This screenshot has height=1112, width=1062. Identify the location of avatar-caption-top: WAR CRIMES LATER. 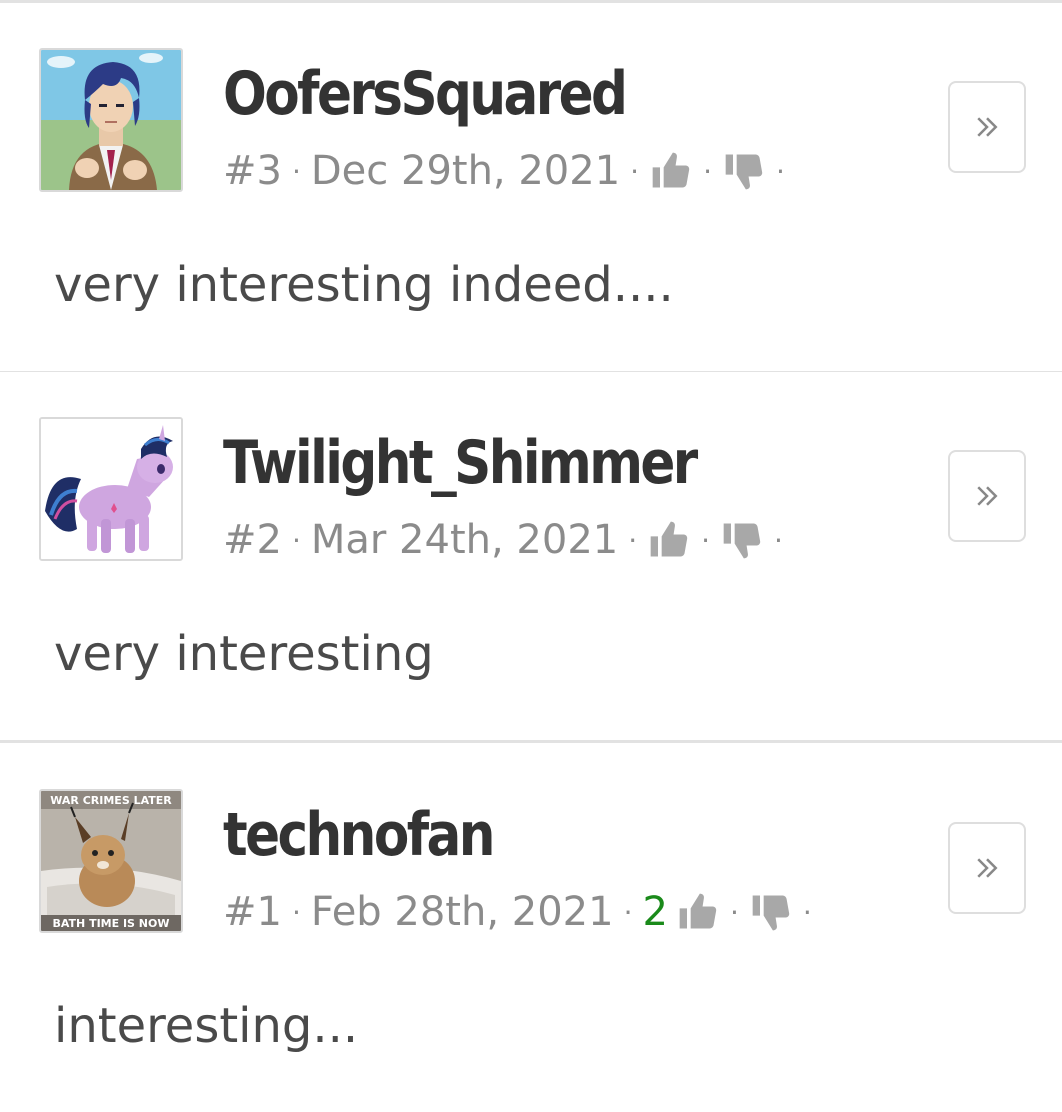
(111, 800).